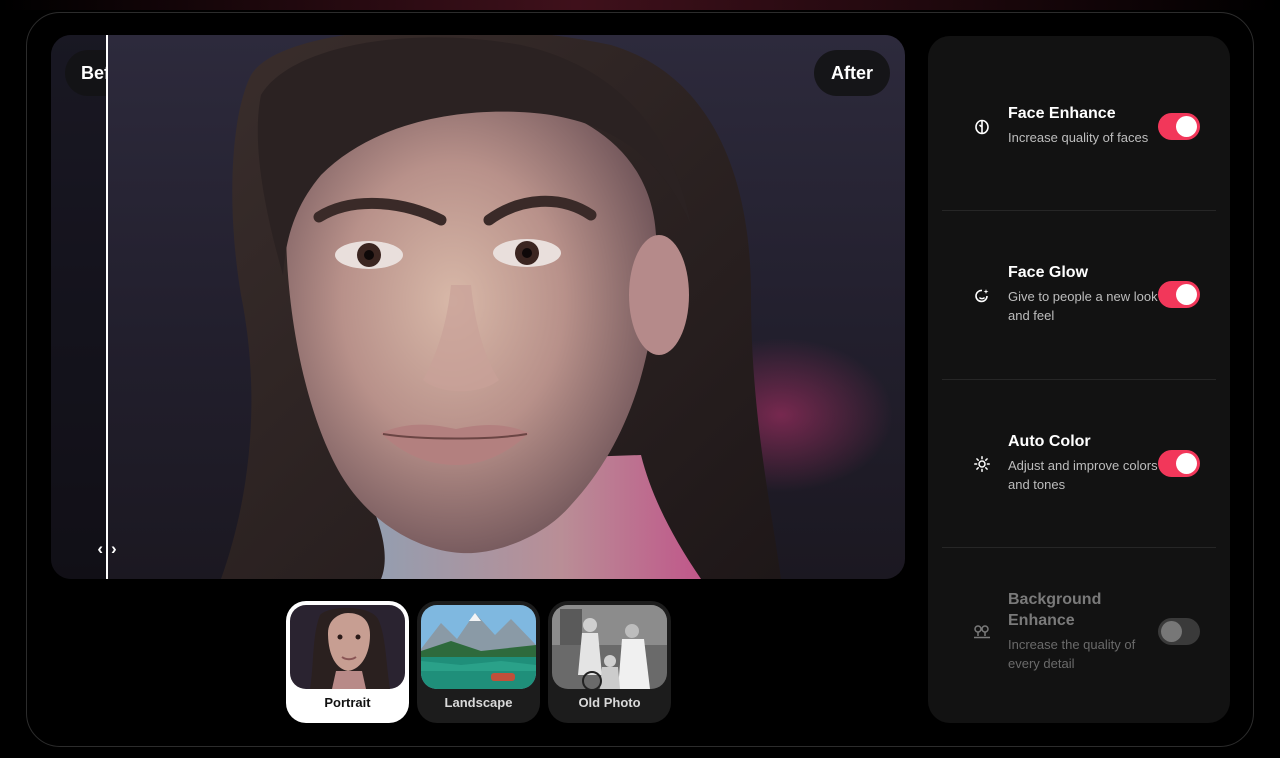 The image size is (1280, 758). Describe the element at coordinates (100, 548) in the screenshot. I see `chevron-left-icon: ‹` at that location.